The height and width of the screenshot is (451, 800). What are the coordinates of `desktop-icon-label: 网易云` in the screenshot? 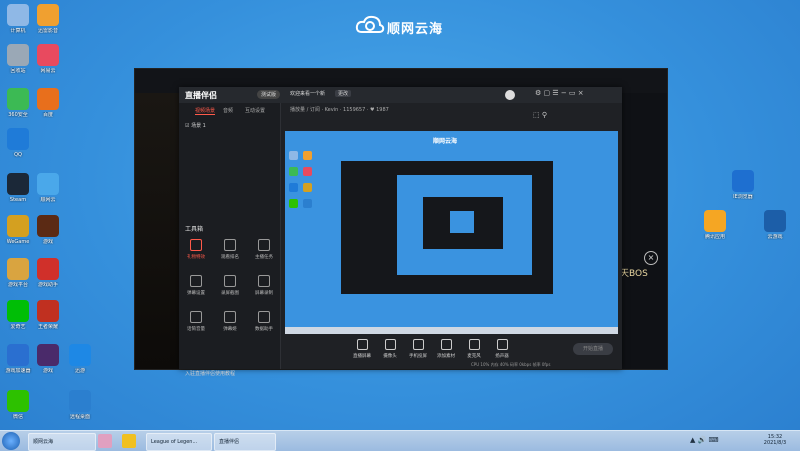 It's located at (48, 71).